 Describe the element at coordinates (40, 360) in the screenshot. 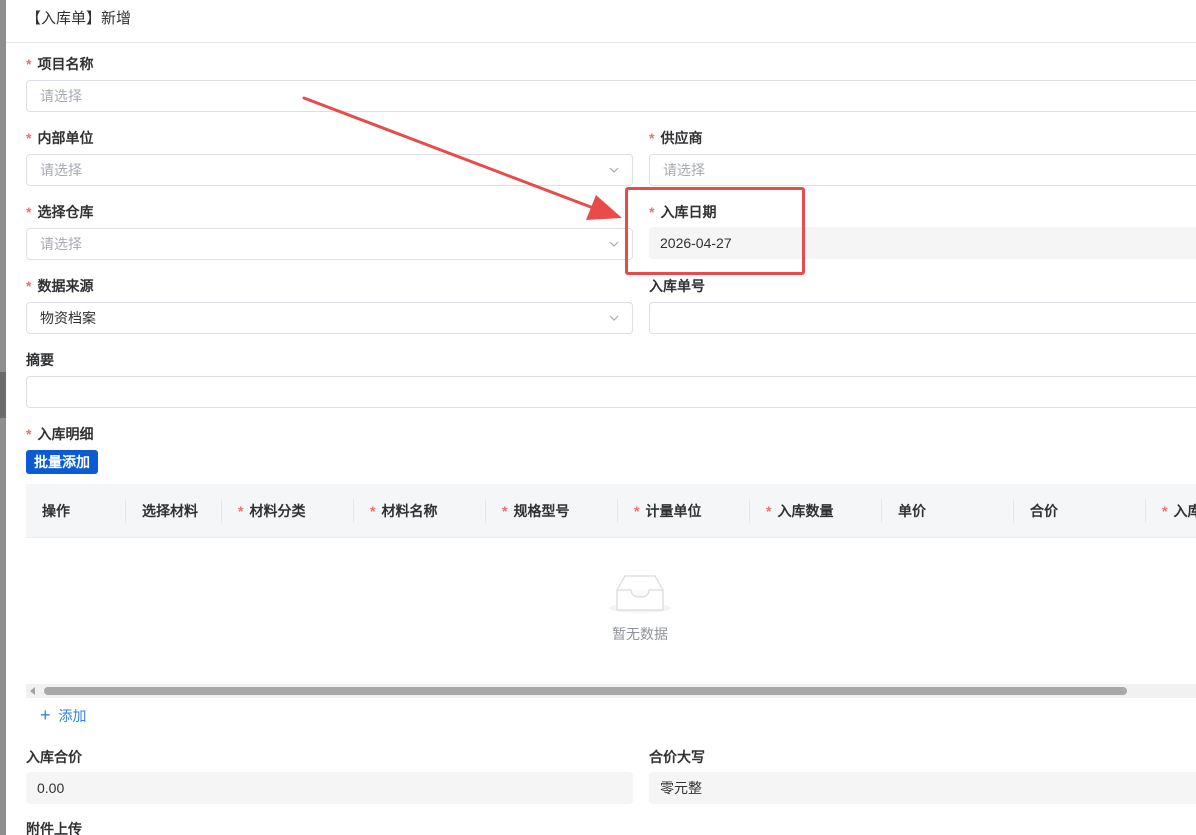

I see `summary-label: 摘要` at that location.